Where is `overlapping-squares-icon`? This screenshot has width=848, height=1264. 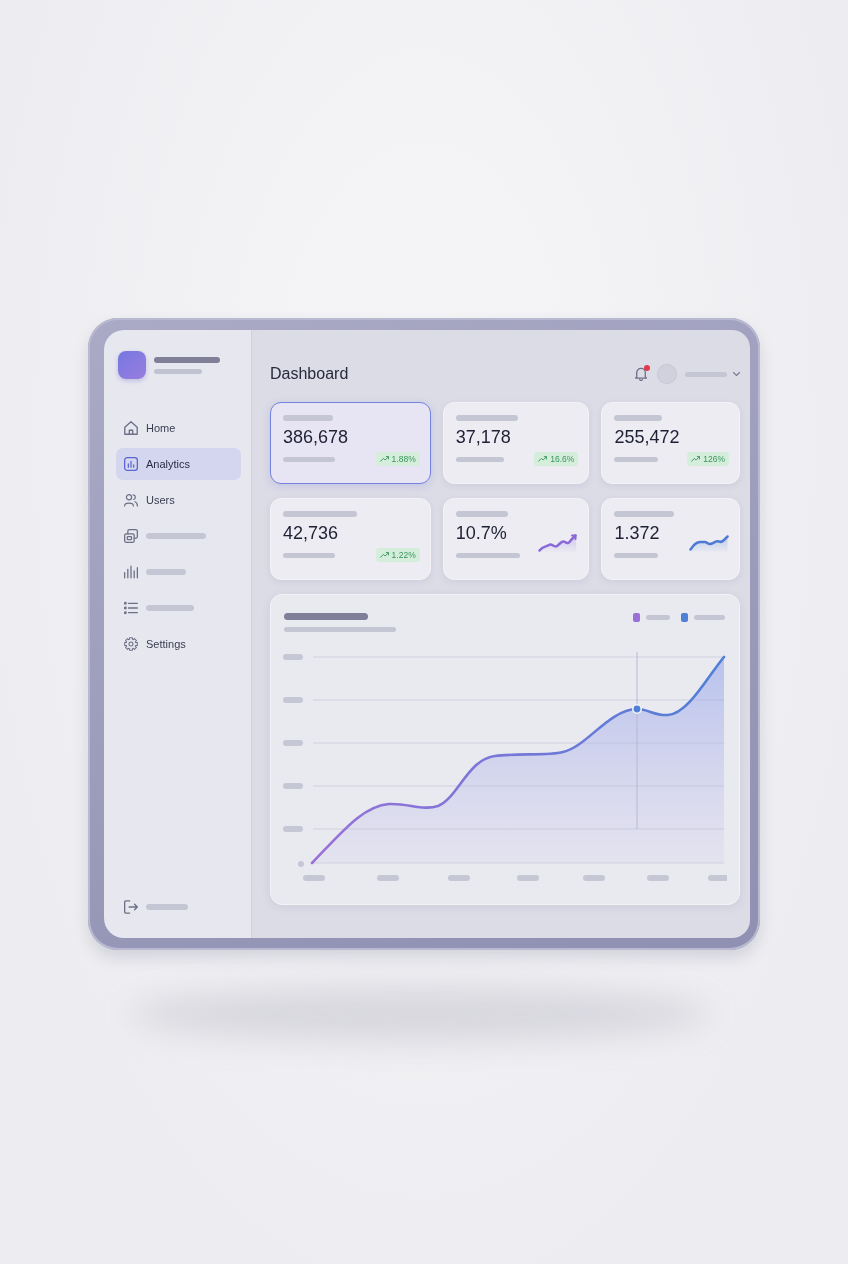
overlapping-squares-icon is located at coordinates (131, 536).